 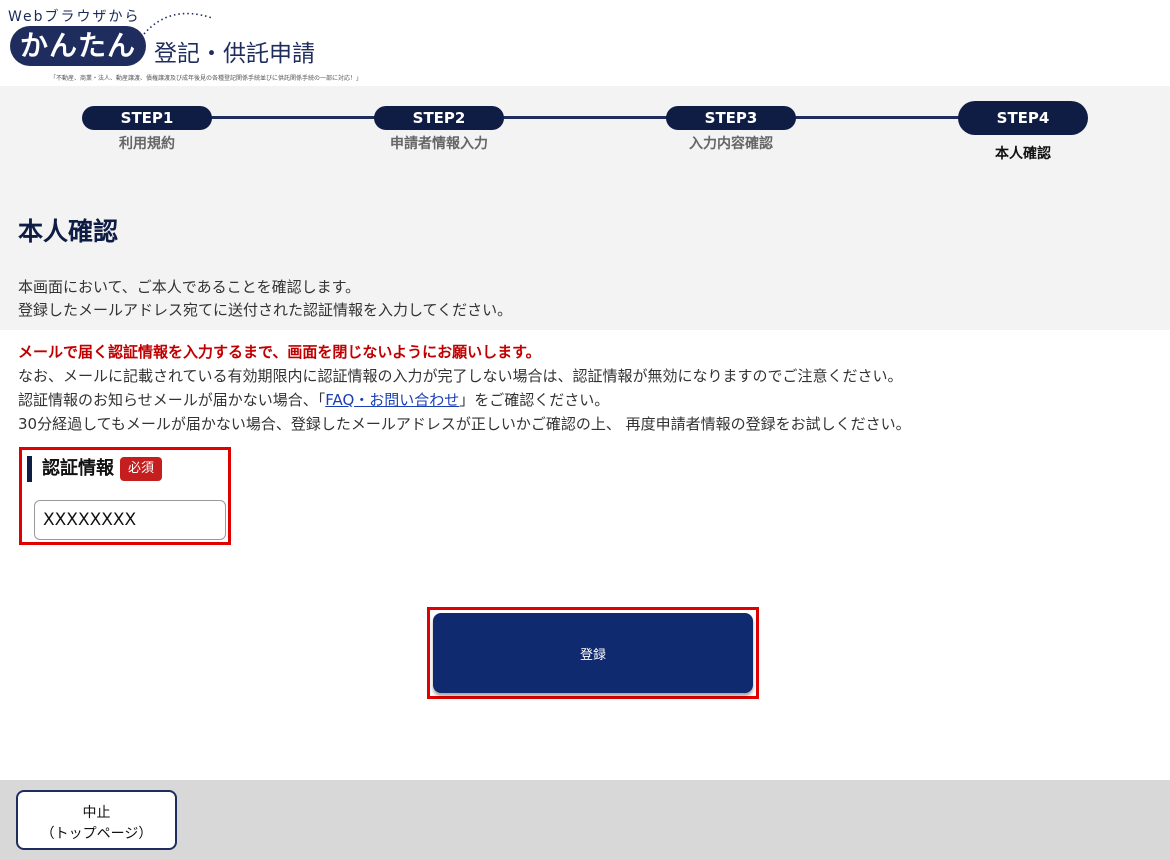 I want to click on cancel-top-page-button: 中止 （トップページ）, so click(x=96, y=820).